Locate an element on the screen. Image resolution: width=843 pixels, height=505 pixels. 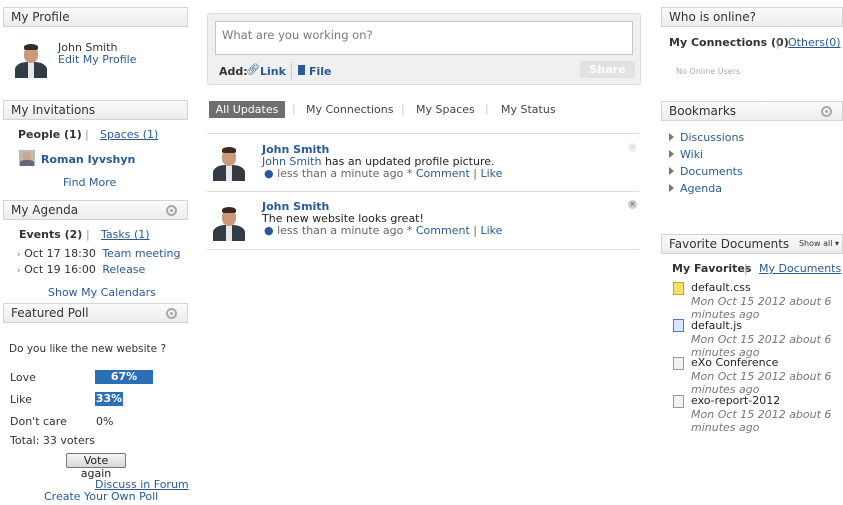
poll-option-label: Don't care is located at coordinates (38, 421).